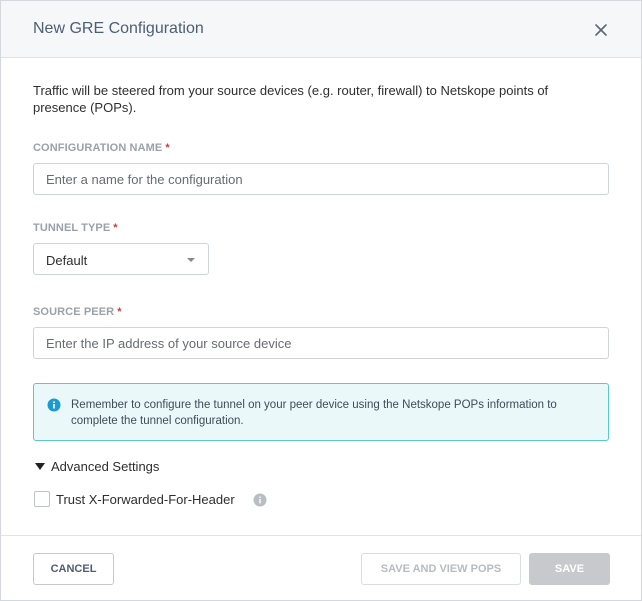 This screenshot has height=601, width=642. Describe the element at coordinates (121, 259) in the screenshot. I see `tunnel-type-select: Default` at that location.